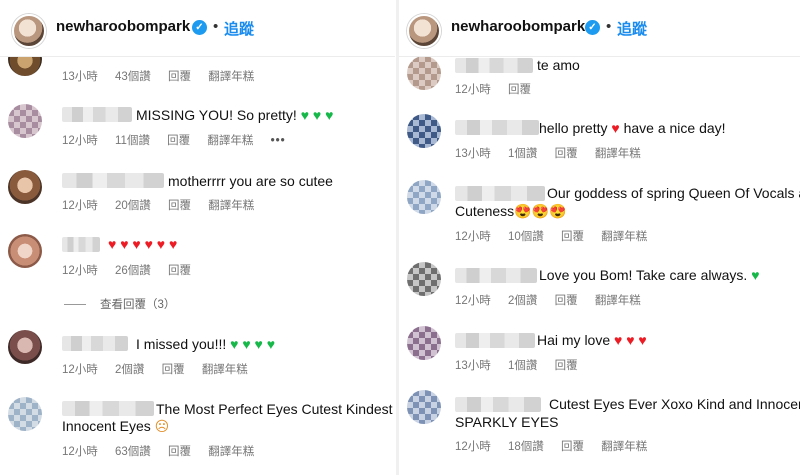  What do you see at coordinates (133, 206) in the screenshot?
I see `comment-likes: 20個讚` at bounding box center [133, 206].